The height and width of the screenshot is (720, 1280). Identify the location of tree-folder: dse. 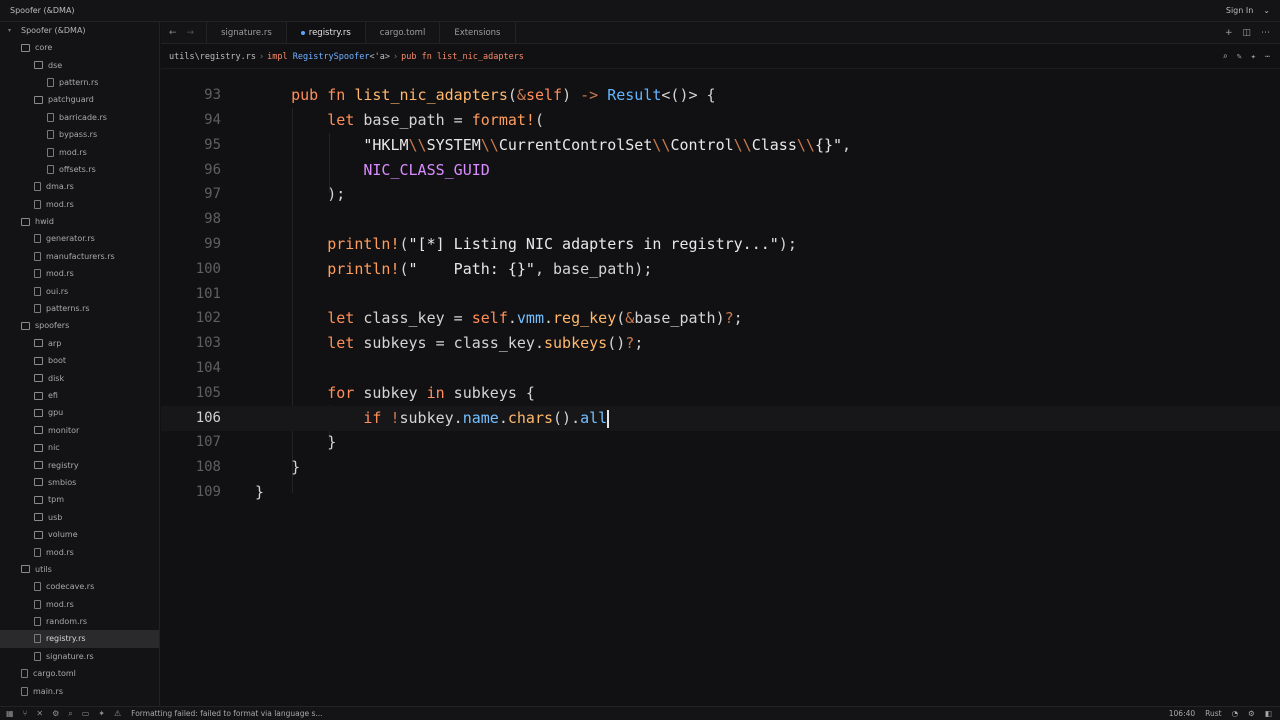
(79, 64).